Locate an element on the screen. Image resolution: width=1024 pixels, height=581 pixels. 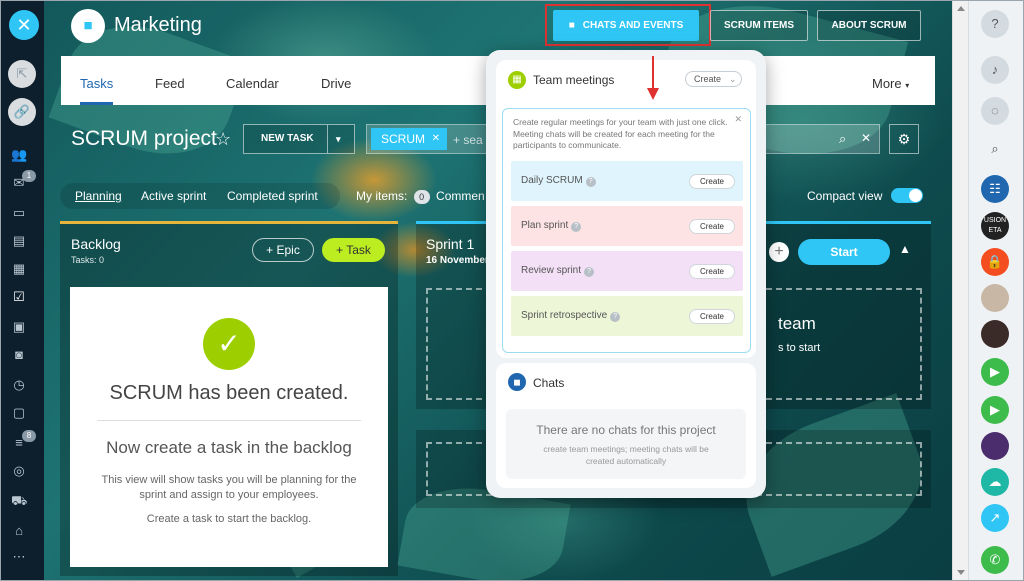
checkmark-icon: ✓ is located at coordinates (229, 344).